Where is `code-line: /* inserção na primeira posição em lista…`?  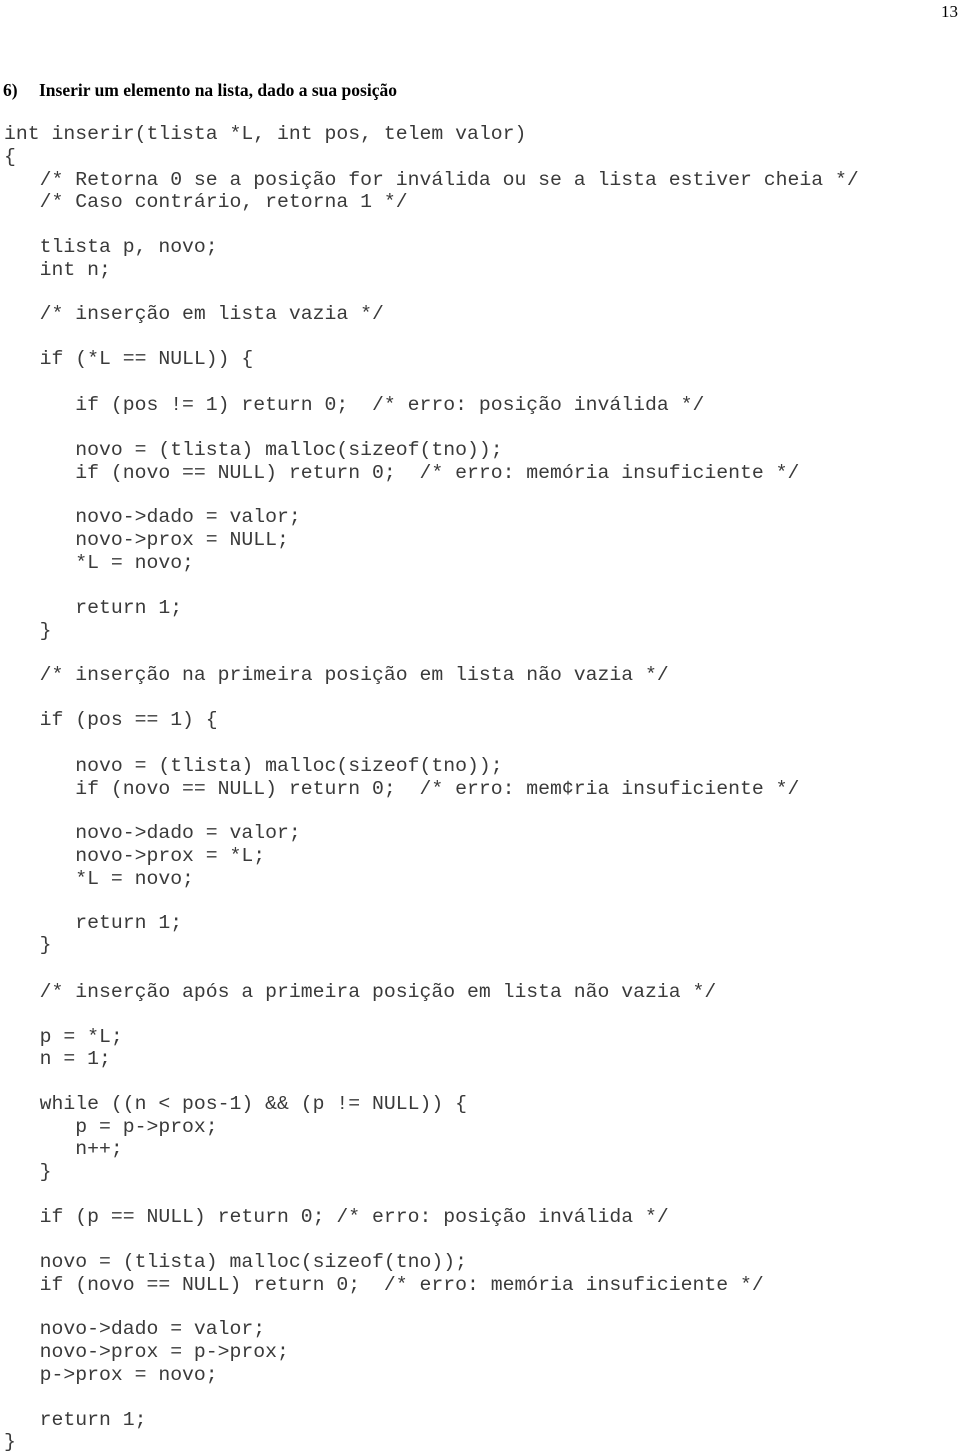 code-line: /* inserção na primeira posição em lista… is located at coordinates (336, 675).